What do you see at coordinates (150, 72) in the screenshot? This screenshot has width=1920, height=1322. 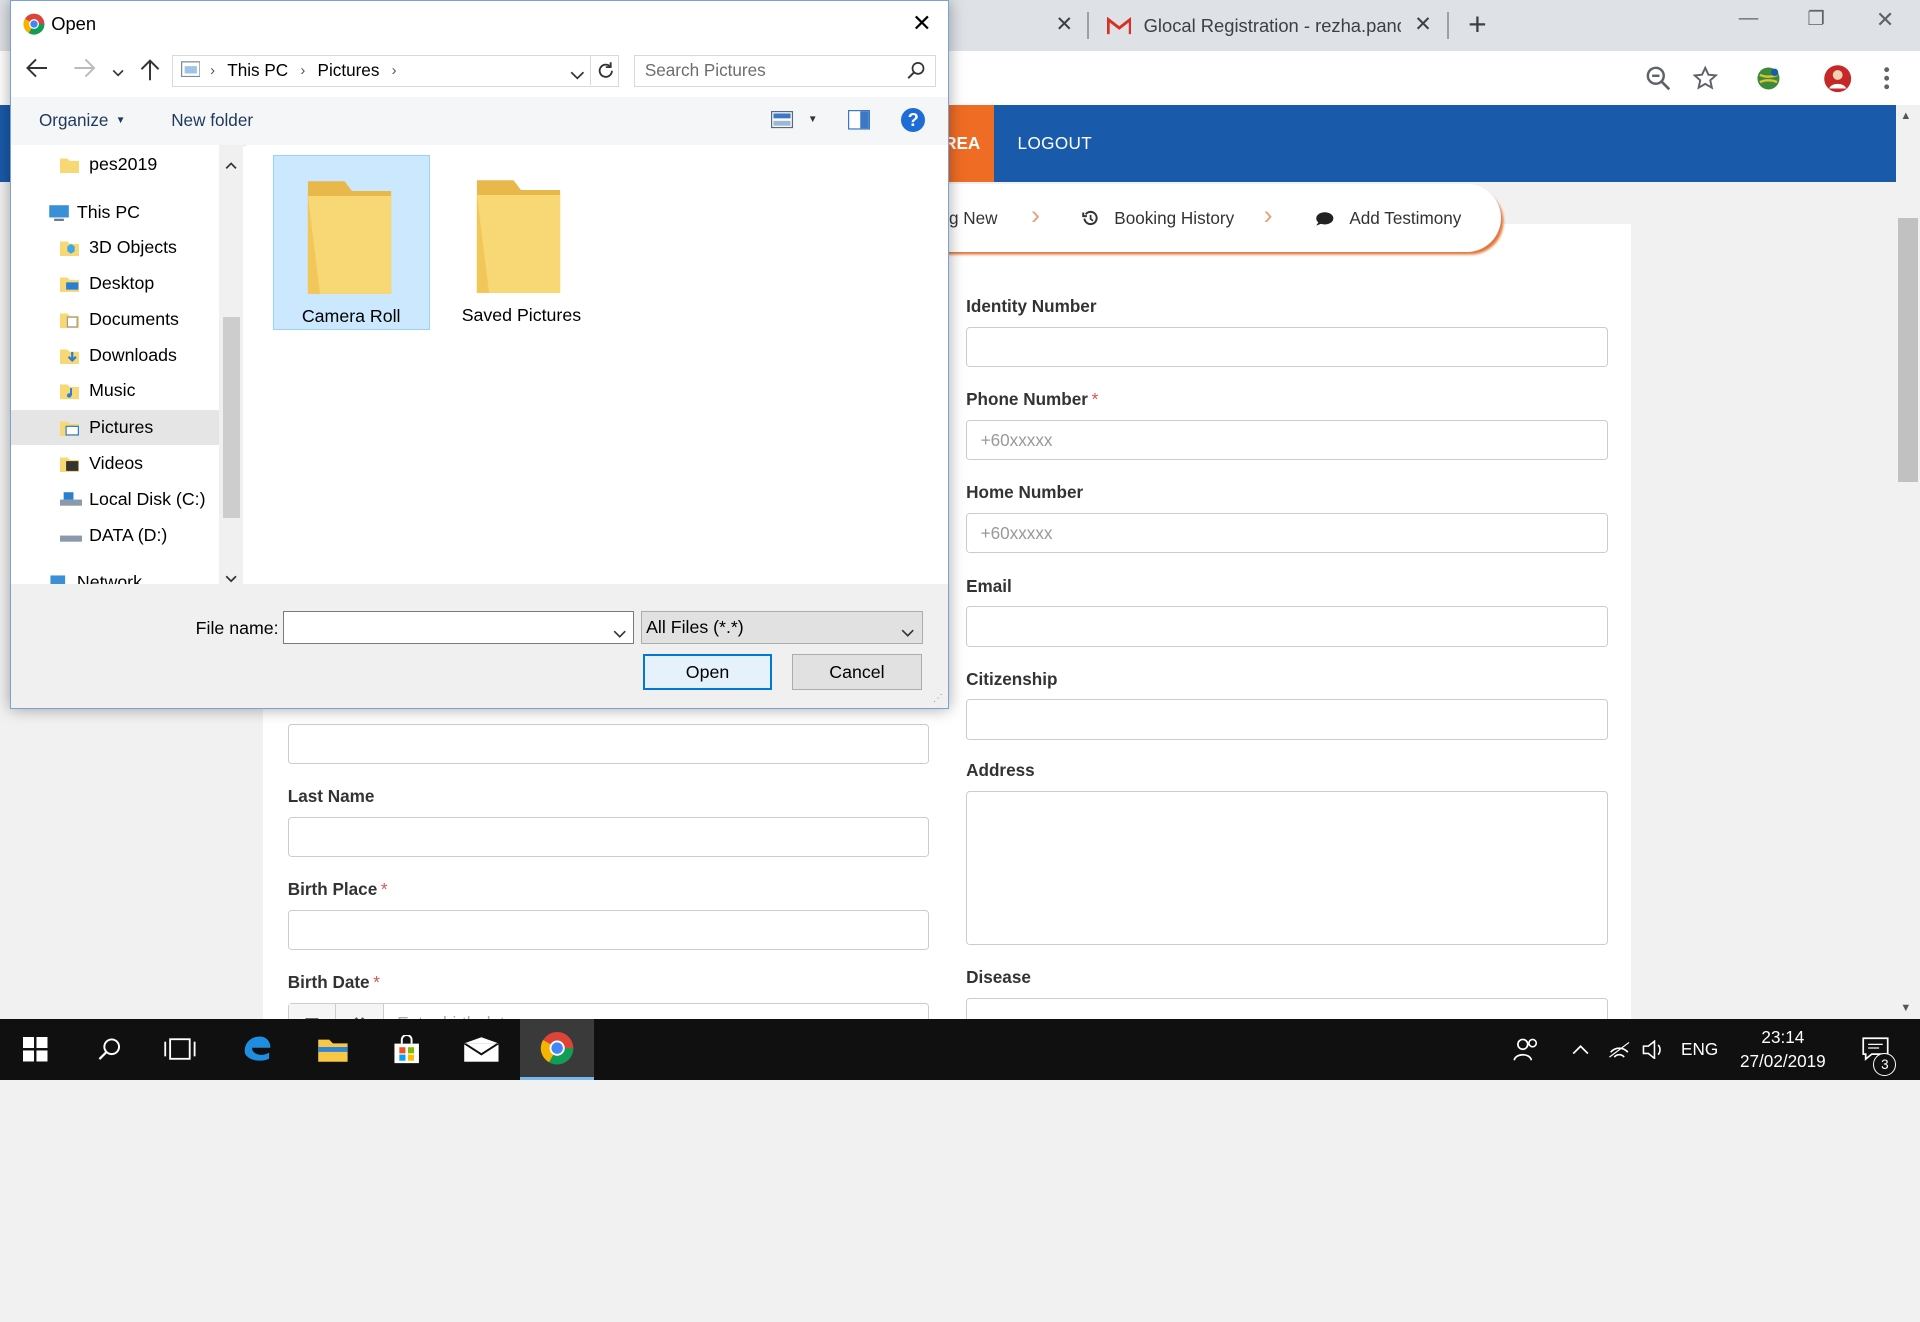 I see `up-arrow-icon` at bounding box center [150, 72].